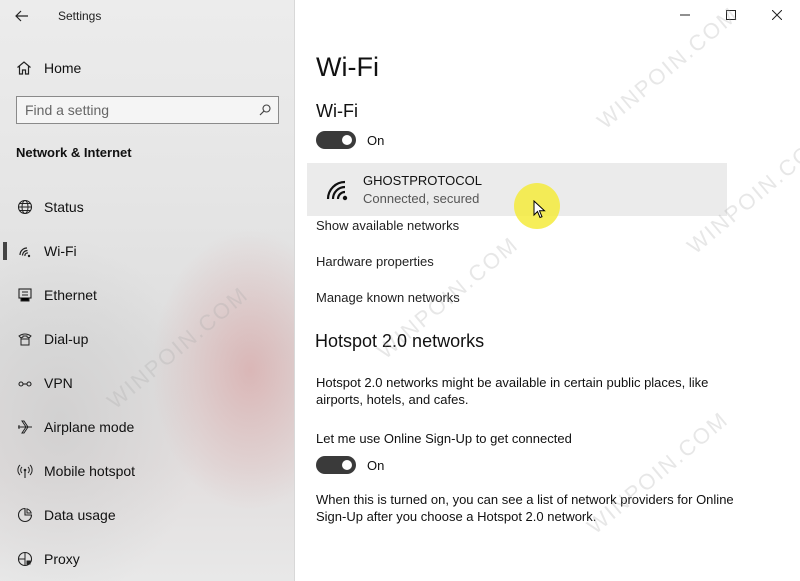 Image resolution: width=800 pixels, height=581 pixels. What do you see at coordinates (80, 515) in the screenshot?
I see `sidebar-item-label: Data usage` at bounding box center [80, 515].